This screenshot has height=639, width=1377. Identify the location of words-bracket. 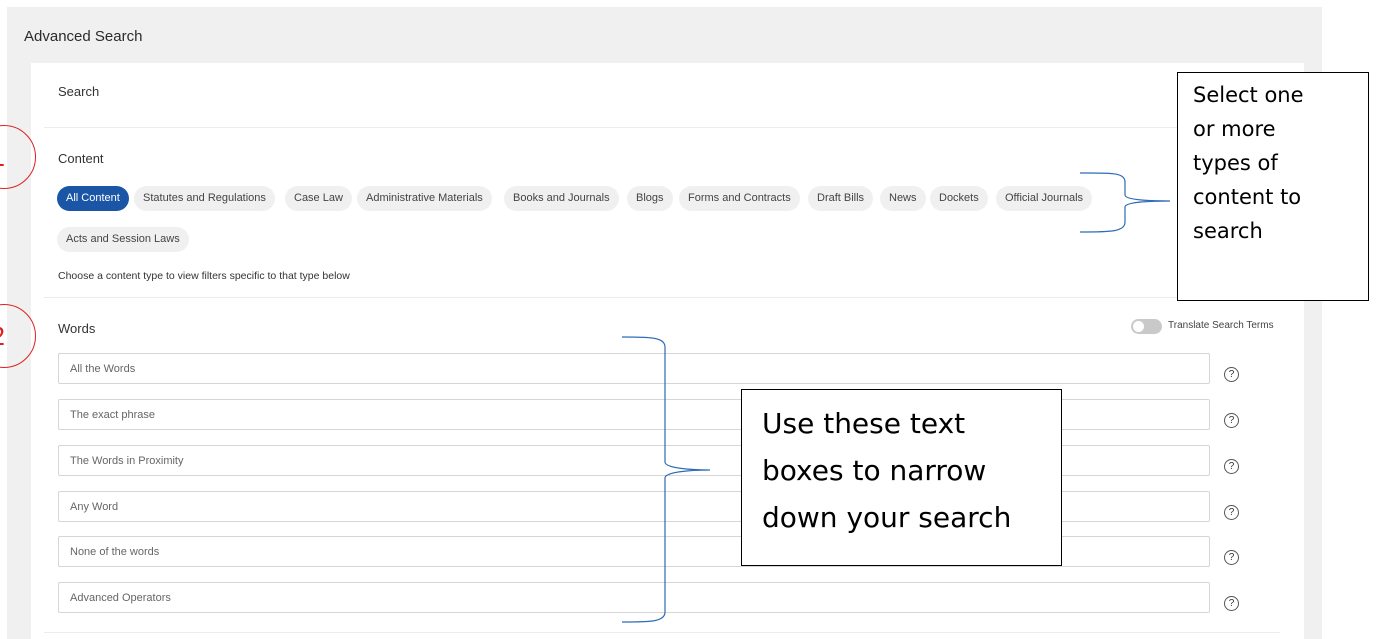
(666, 479).